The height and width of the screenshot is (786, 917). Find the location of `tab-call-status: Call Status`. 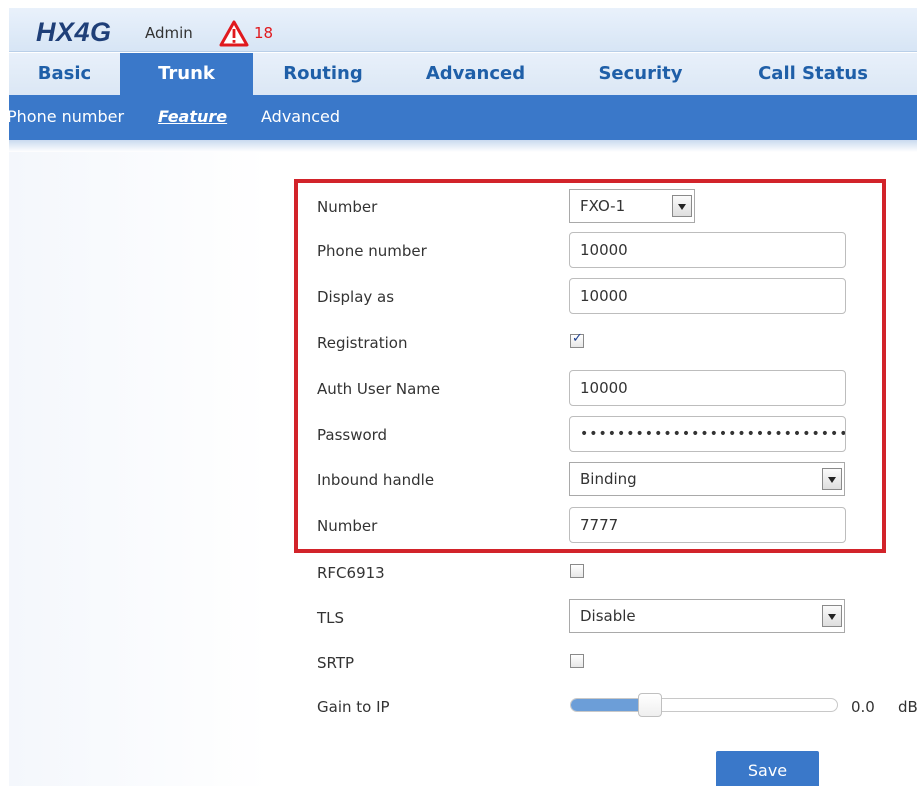

tab-call-status: Call Status is located at coordinates (813, 74).